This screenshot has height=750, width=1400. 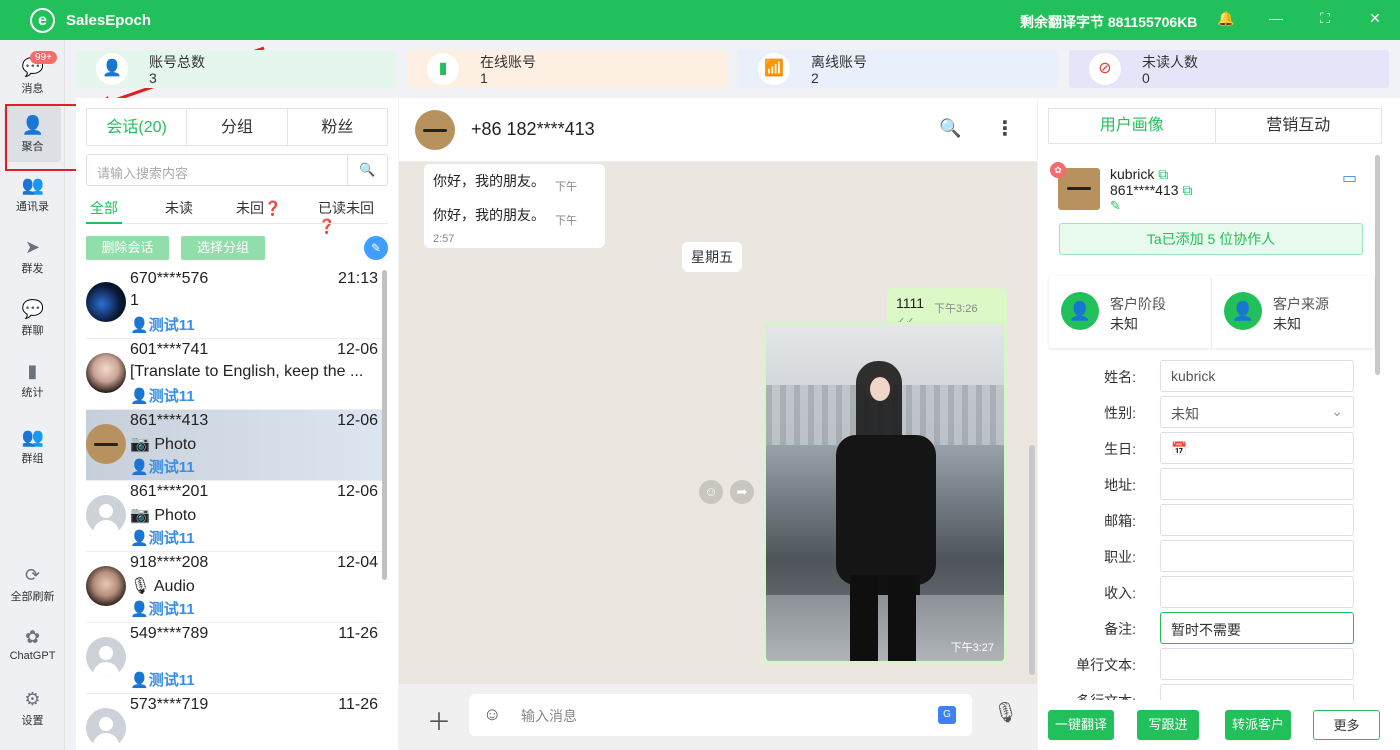 What do you see at coordinates (1257, 556) in the screenshot?
I see `occupation-input` at bounding box center [1257, 556].